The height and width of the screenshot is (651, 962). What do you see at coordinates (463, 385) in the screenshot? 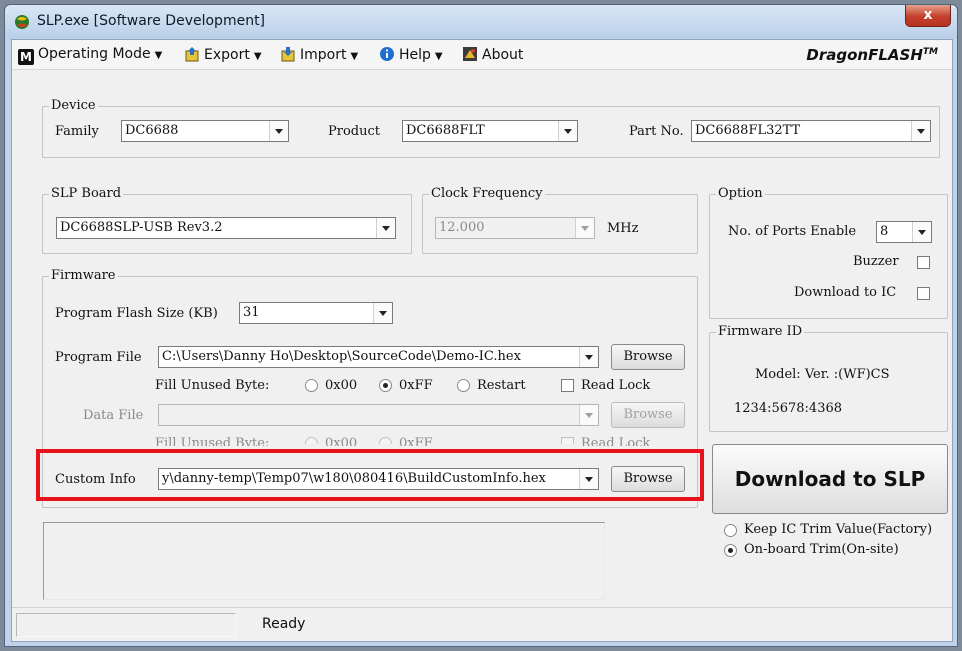
I see `fill-restart-radio` at bounding box center [463, 385].